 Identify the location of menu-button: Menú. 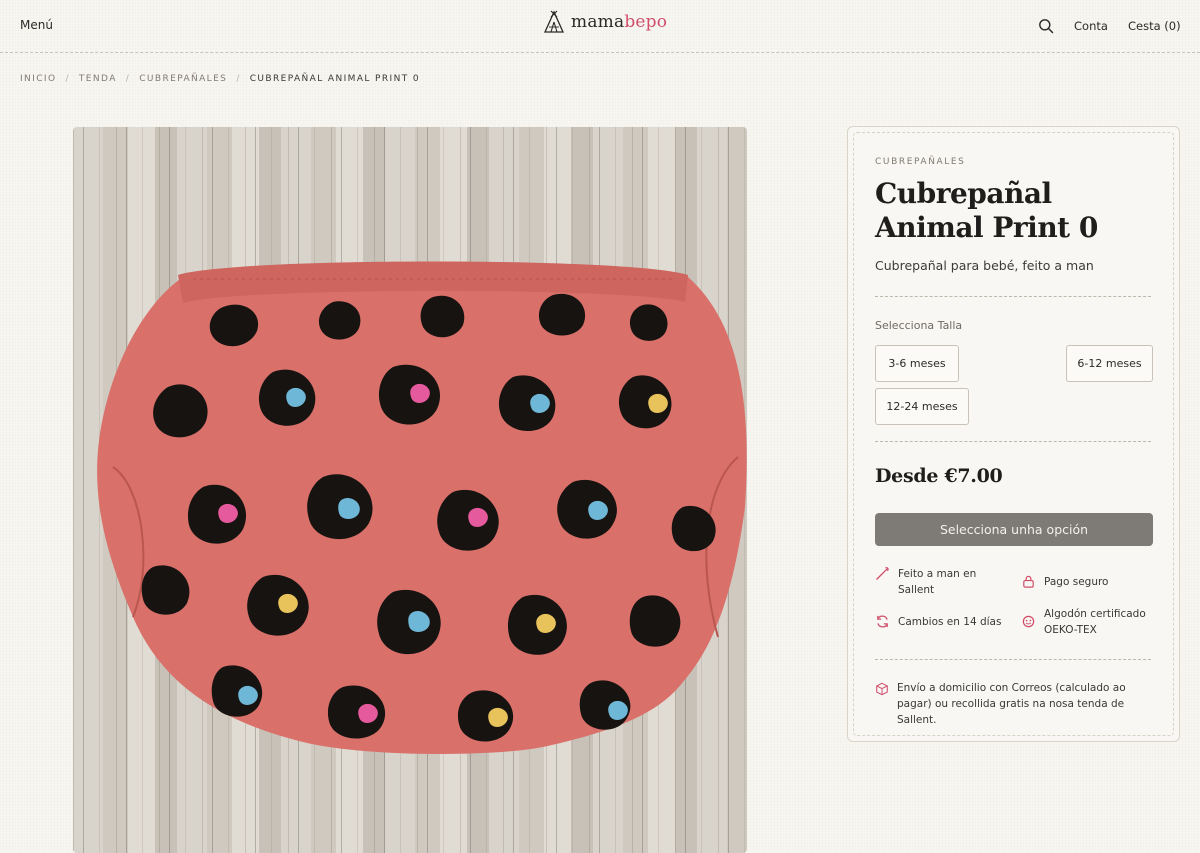
(36, 25).